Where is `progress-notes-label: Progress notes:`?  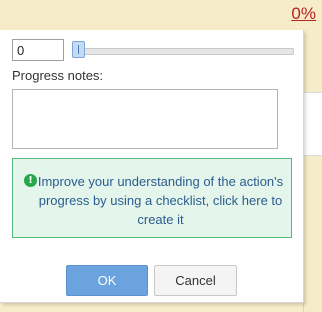 progress-notes-label: Progress notes: is located at coordinates (58, 75).